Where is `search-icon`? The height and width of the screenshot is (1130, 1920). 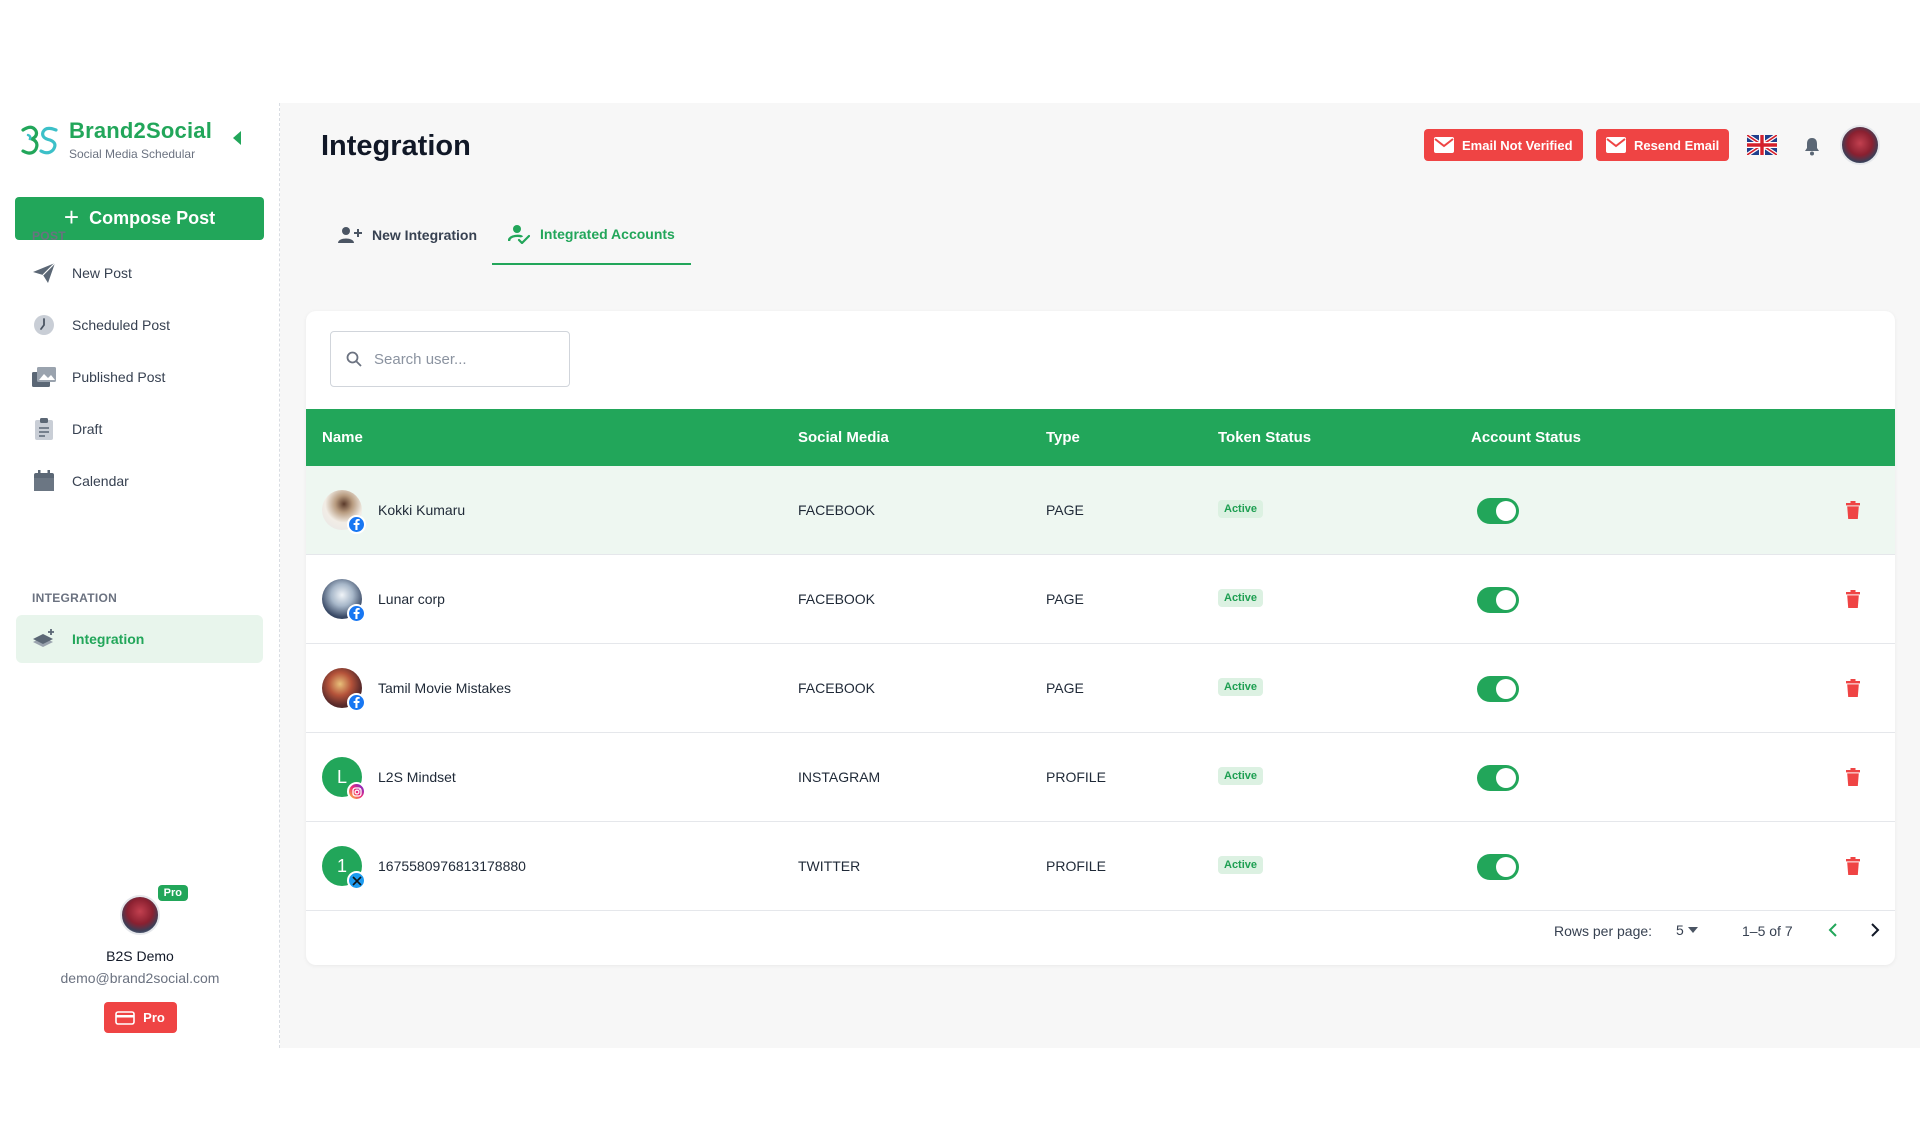
search-icon is located at coordinates (354, 359).